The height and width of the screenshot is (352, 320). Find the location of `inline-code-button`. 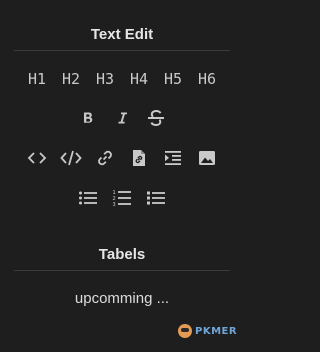

inline-code-button is located at coordinates (37, 158).